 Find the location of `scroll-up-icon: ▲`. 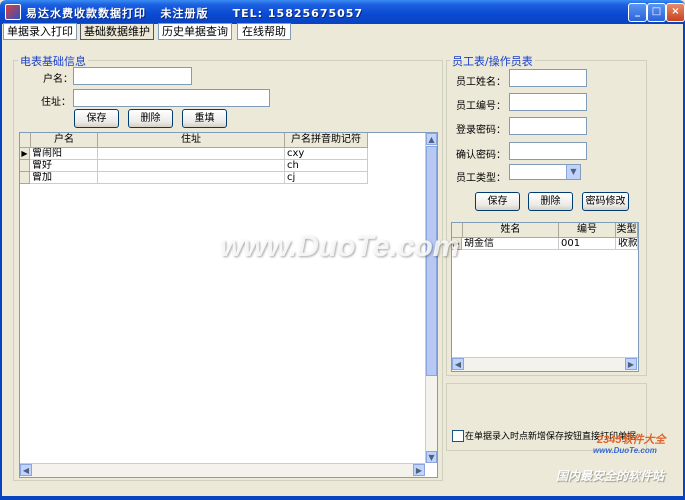

scroll-up-icon: ▲ is located at coordinates (431, 139).